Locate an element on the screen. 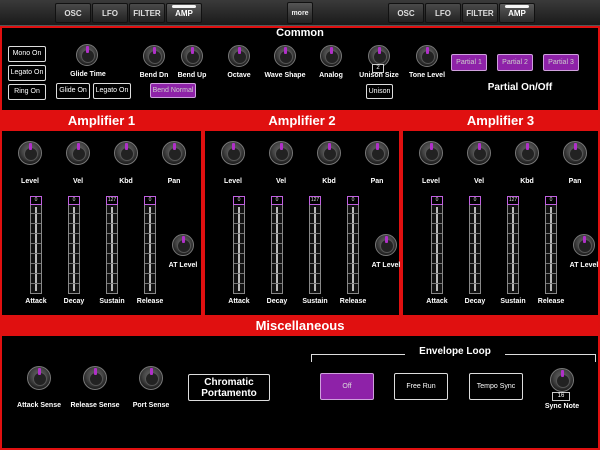 This screenshot has width=600, height=450. amp-3-release-value: 0 is located at coordinates (551, 200).